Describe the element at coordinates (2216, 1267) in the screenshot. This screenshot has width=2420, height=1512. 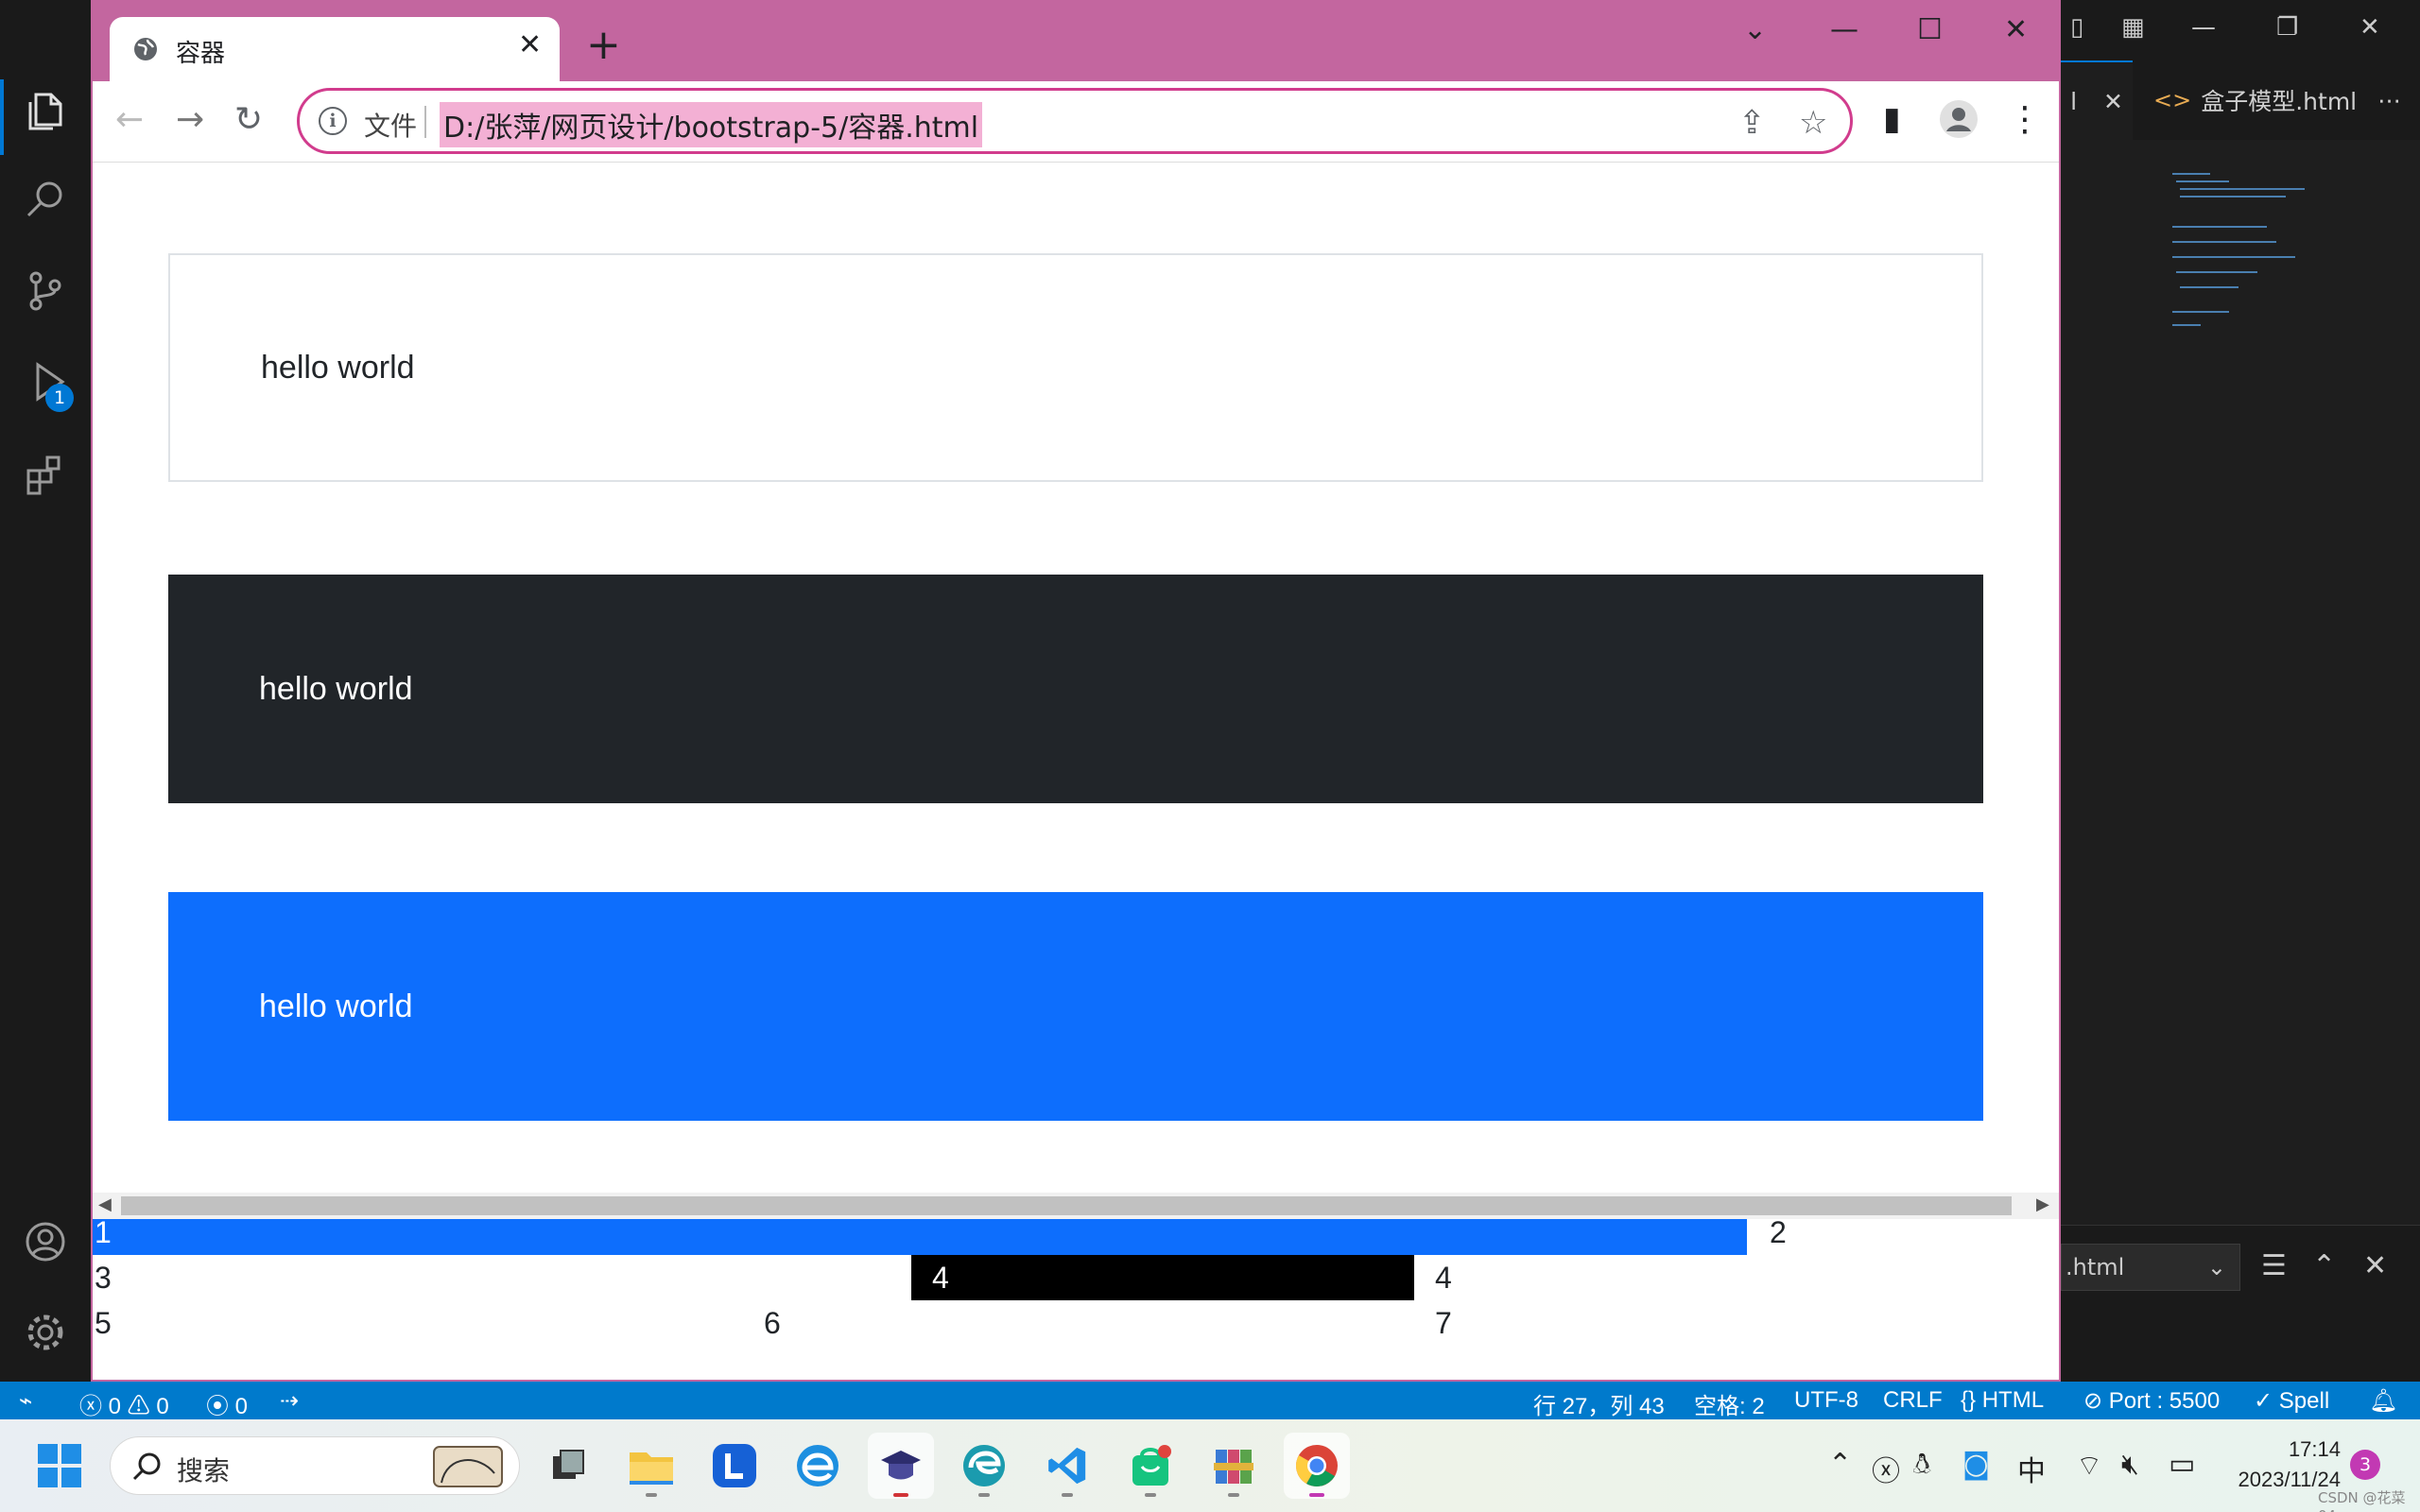
I see `chevron-down-icon: ⌄` at that location.